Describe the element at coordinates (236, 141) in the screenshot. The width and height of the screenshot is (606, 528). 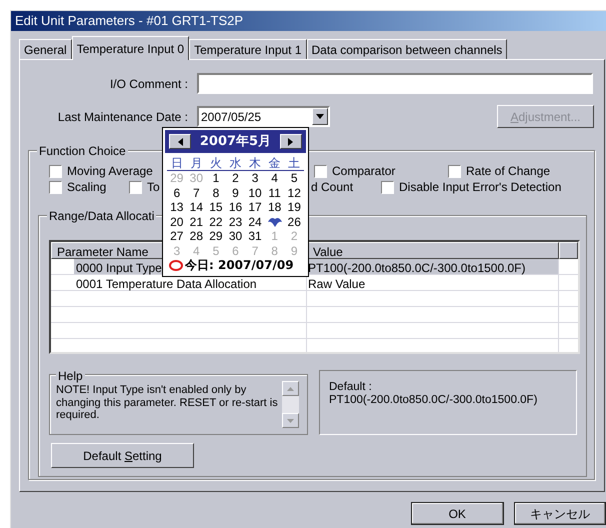
I see `calendar-month: 2007年5月` at that location.